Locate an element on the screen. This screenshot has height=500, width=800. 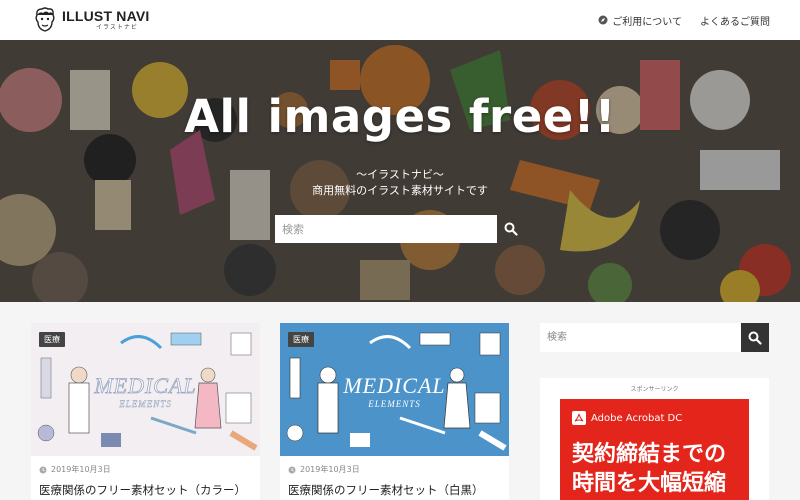
post-title: 医療関係のフリー素材セット（白黒） is located at coordinates (386, 490).